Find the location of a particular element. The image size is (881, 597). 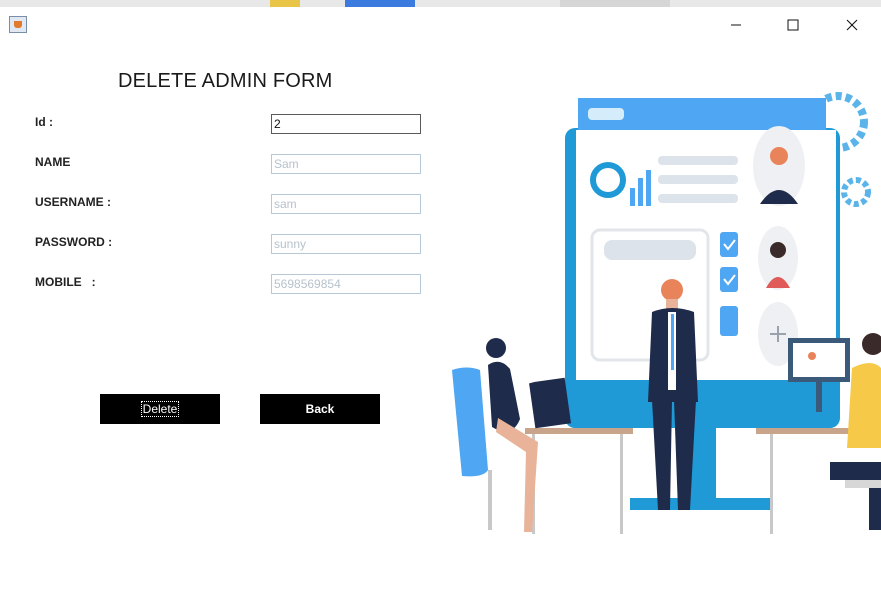

name-label: NAME is located at coordinates (53, 162).